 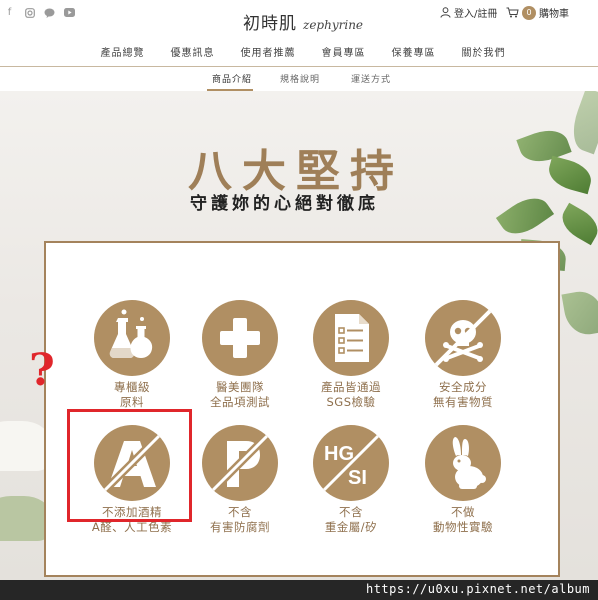 What do you see at coordinates (351, 387) in the screenshot?
I see `feature-line1: 產品皆通過` at bounding box center [351, 387].